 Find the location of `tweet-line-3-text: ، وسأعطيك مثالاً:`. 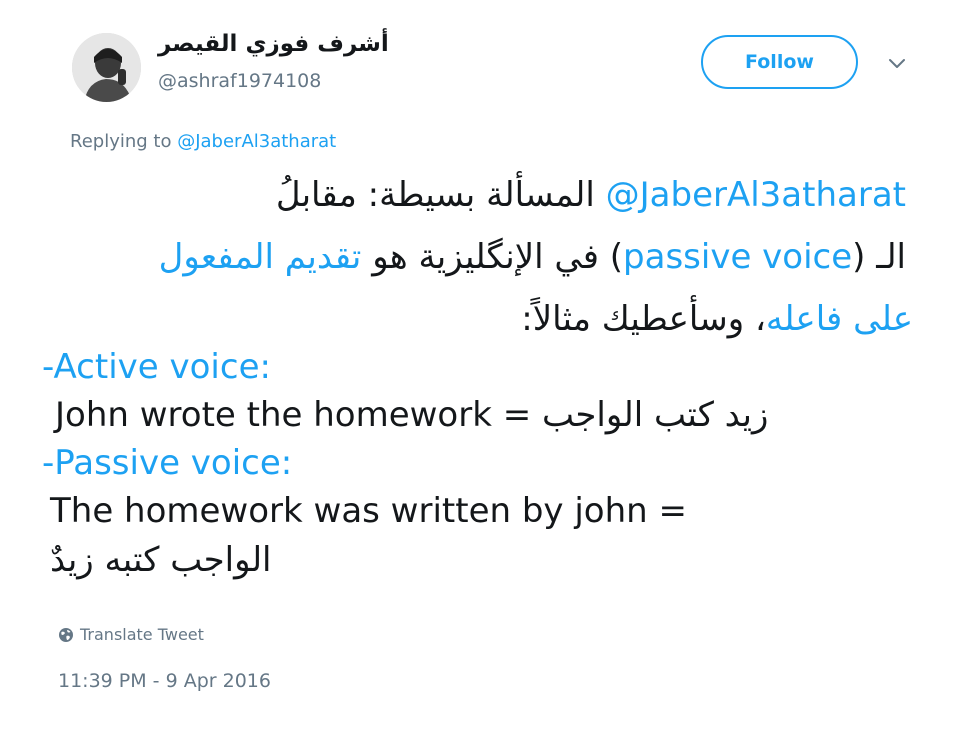

tweet-line-3-text: ، وسأعطيك مثالاً: is located at coordinates (643, 319).